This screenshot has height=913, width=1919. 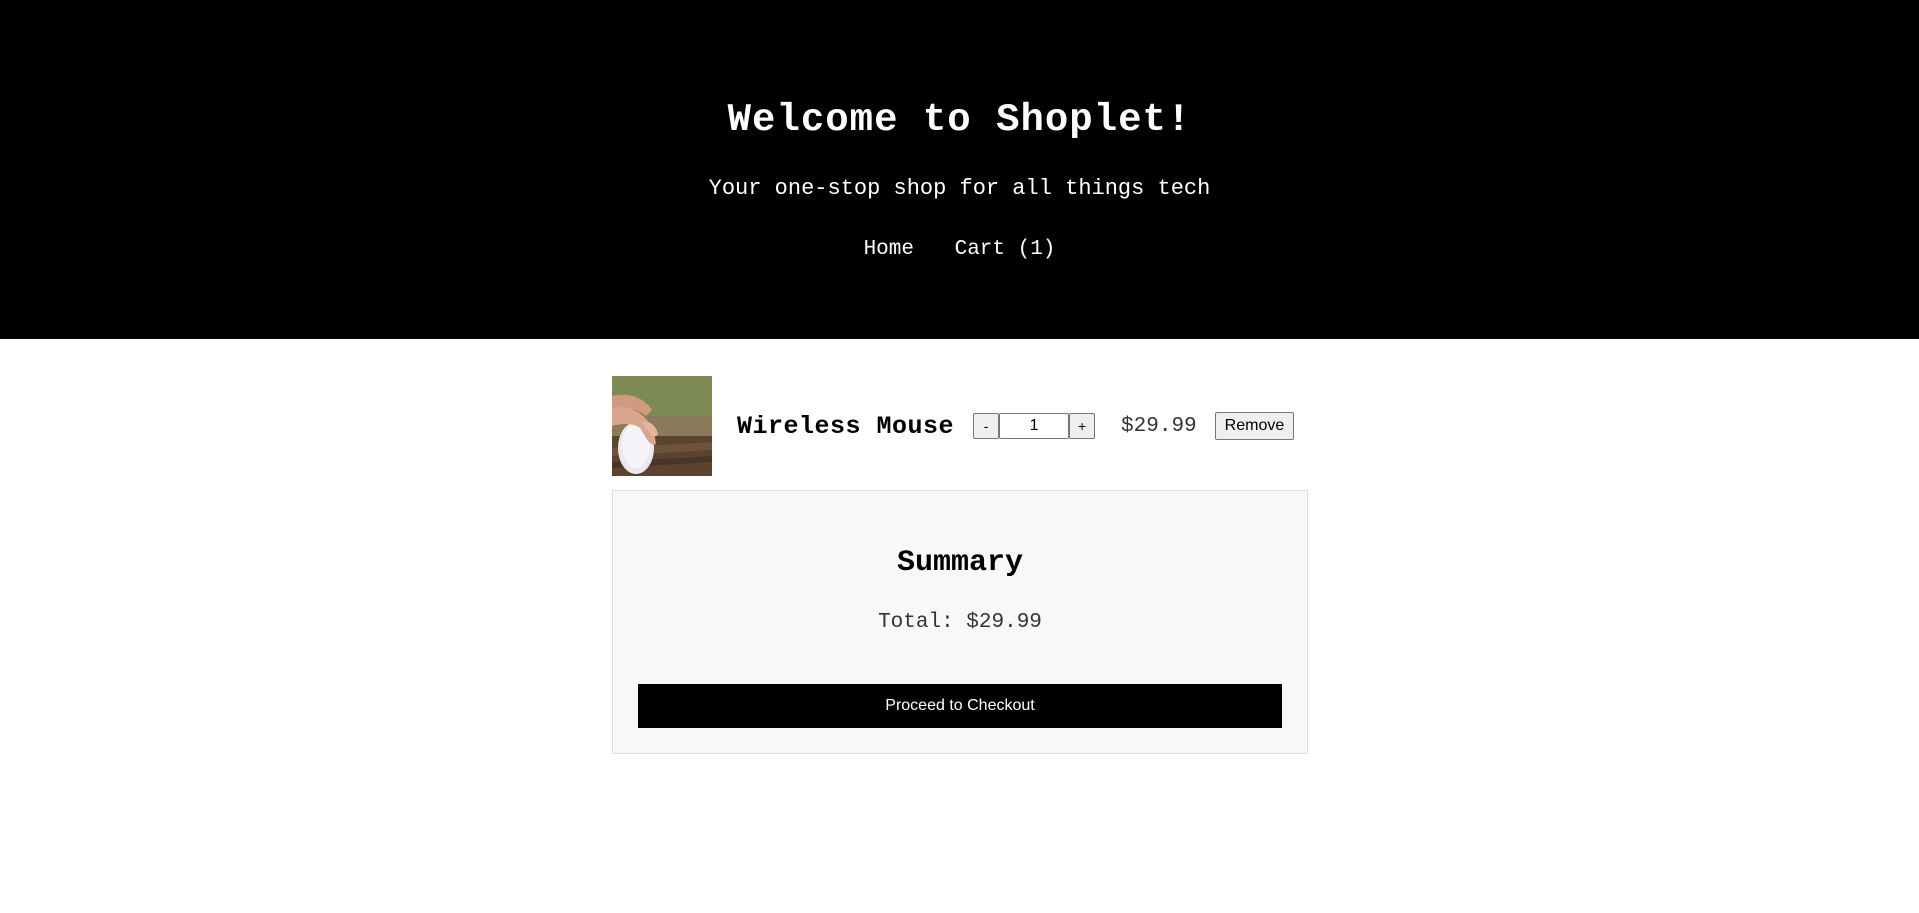 What do you see at coordinates (959, 120) in the screenshot?
I see `site-title: Welcome to Shoplet!` at bounding box center [959, 120].